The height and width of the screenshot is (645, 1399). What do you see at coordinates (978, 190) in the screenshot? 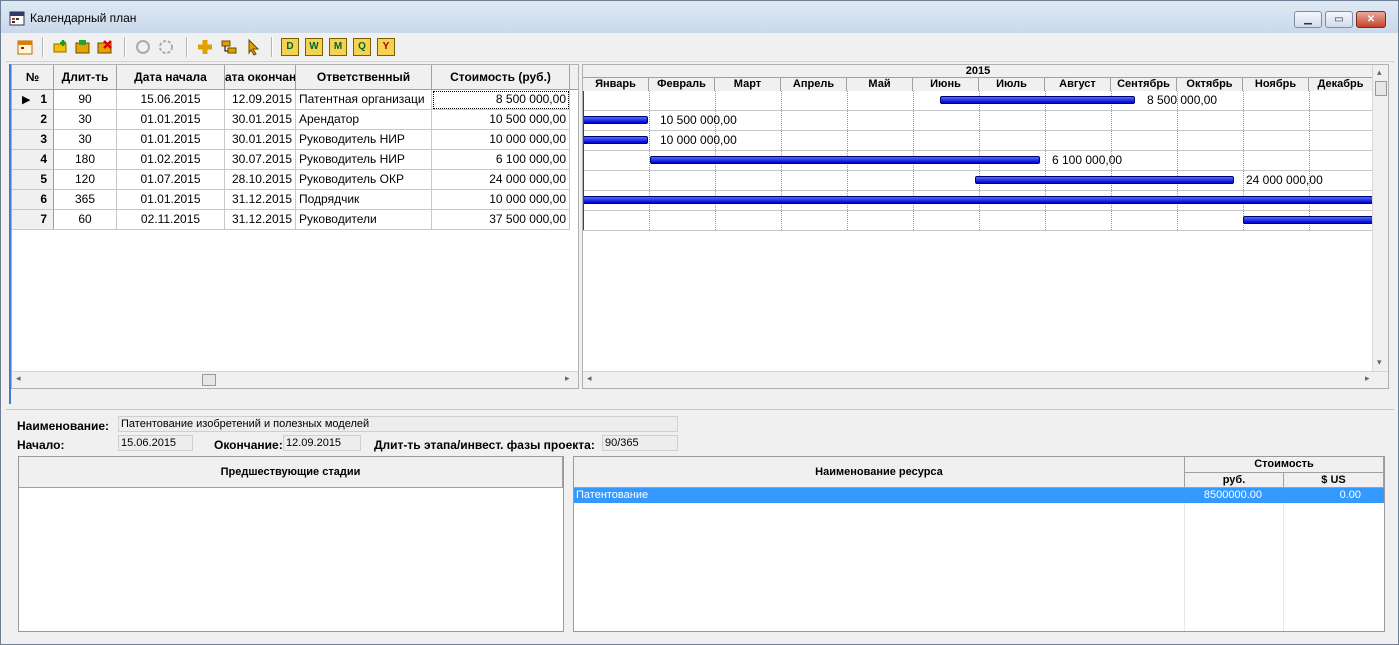
I see `row-gridline` at bounding box center [978, 190].